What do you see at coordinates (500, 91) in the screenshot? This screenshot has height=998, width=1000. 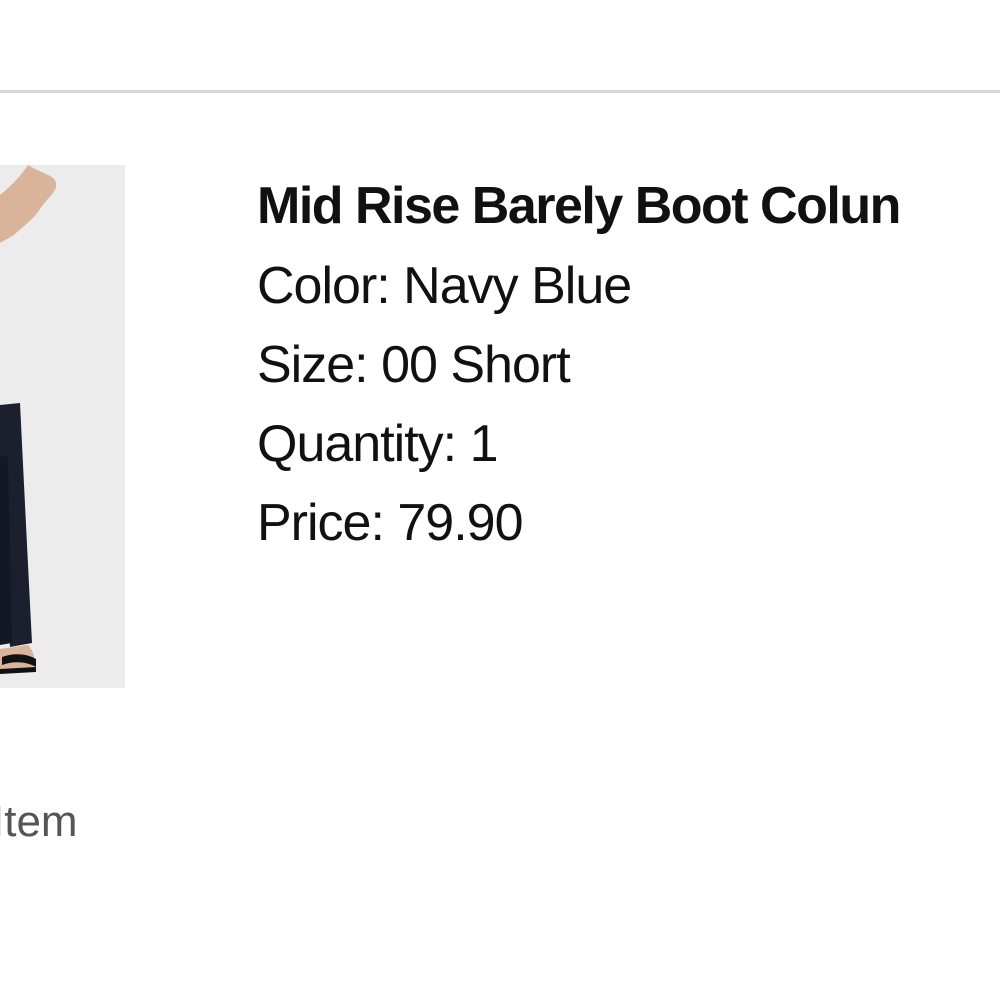 I see `section-divider` at bounding box center [500, 91].